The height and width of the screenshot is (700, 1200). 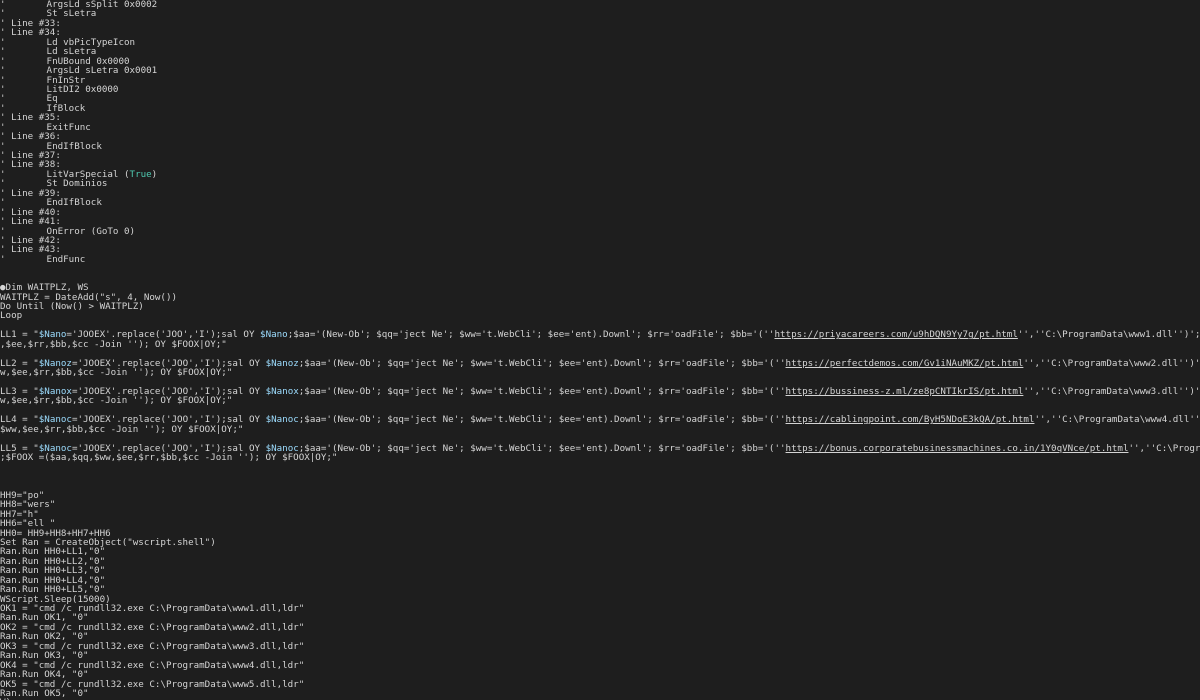 What do you see at coordinates (72, 307) in the screenshot?
I see `code-text: Do Until (Now() > WAITPLZ)` at bounding box center [72, 307].